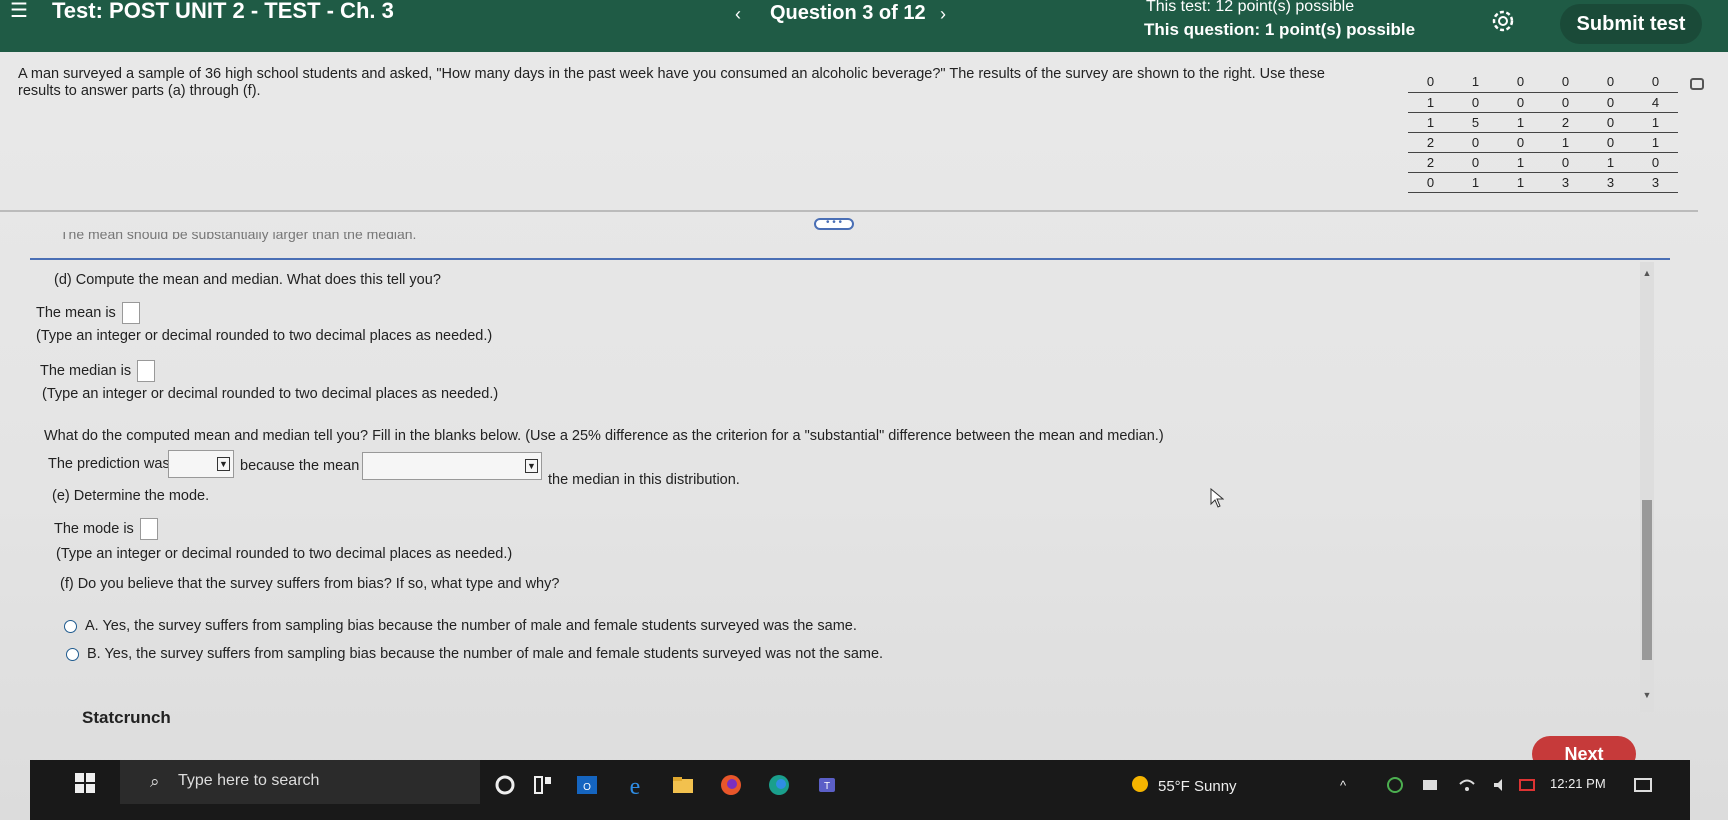 The width and height of the screenshot is (1728, 820). Describe the element at coordinates (1217, 498) in the screenshot. I see `mouse-cursor-icon` at that location.